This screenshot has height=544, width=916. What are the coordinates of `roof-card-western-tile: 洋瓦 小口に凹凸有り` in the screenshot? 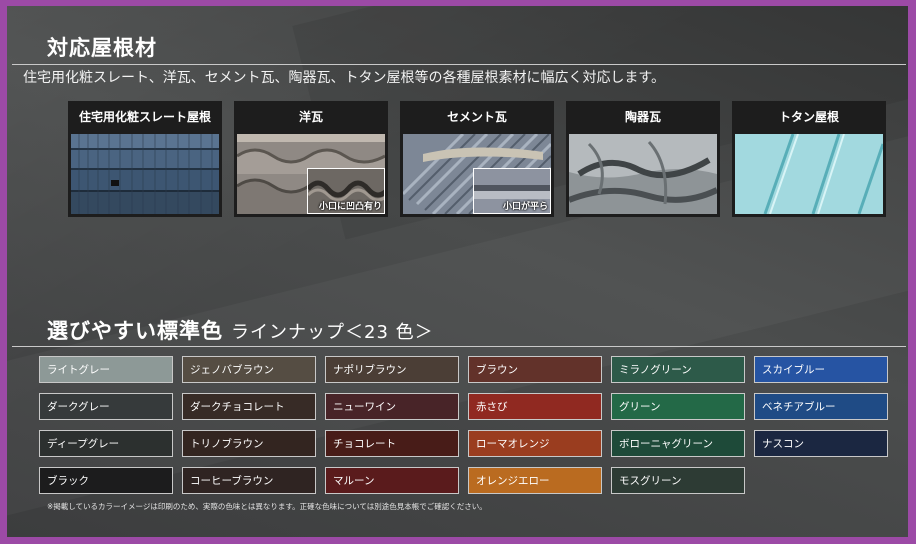 It's located at (311, 159).